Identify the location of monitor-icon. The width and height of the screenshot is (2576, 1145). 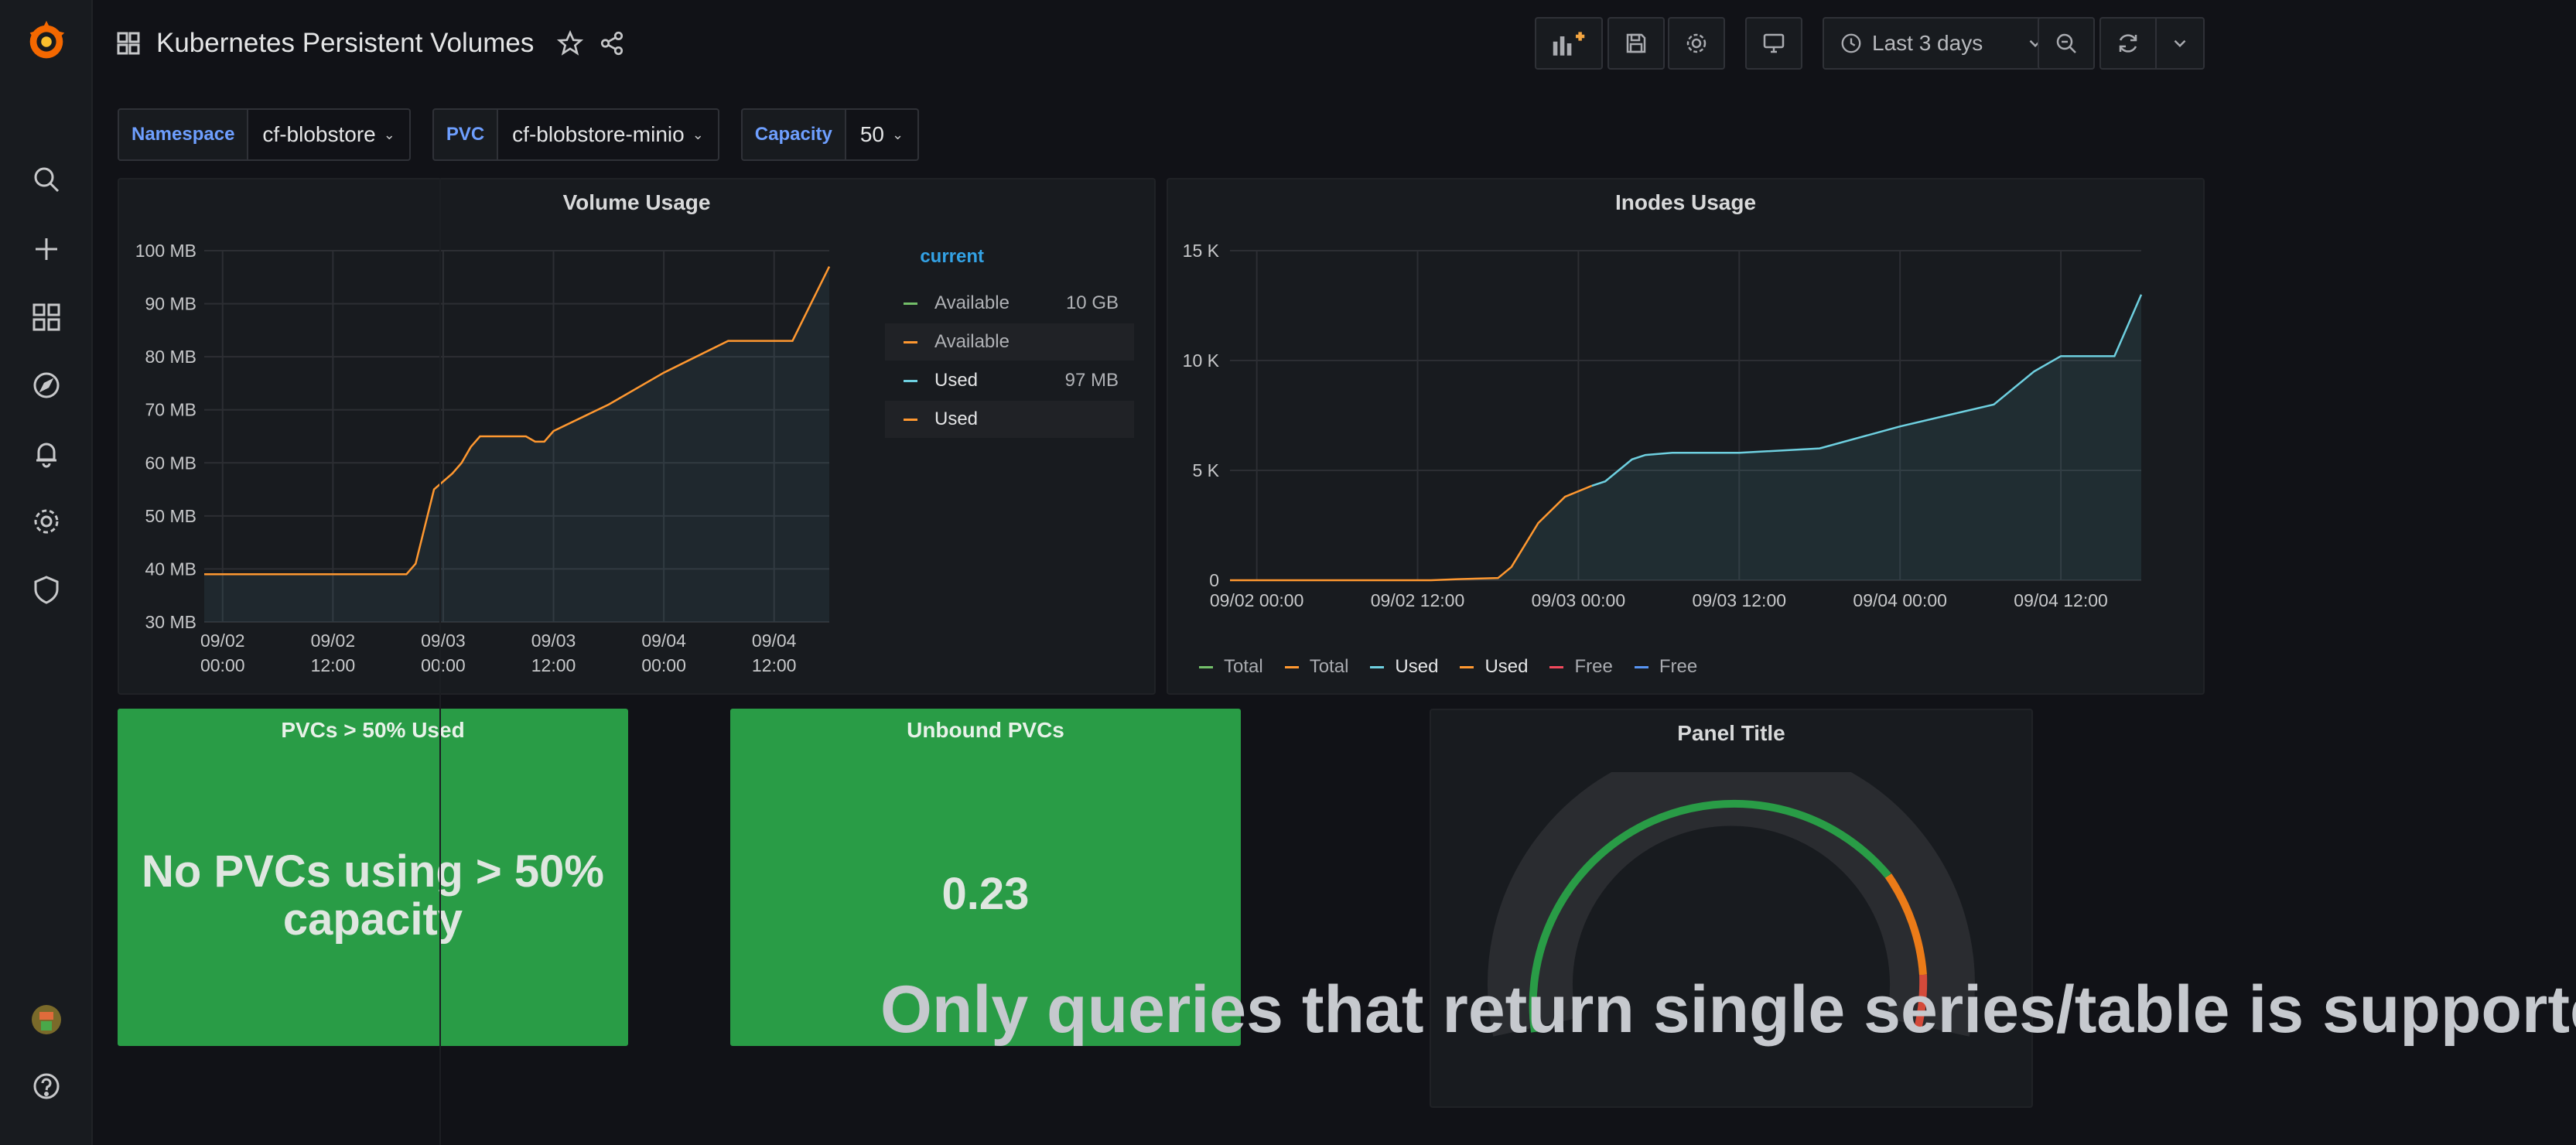
(1773, 43).